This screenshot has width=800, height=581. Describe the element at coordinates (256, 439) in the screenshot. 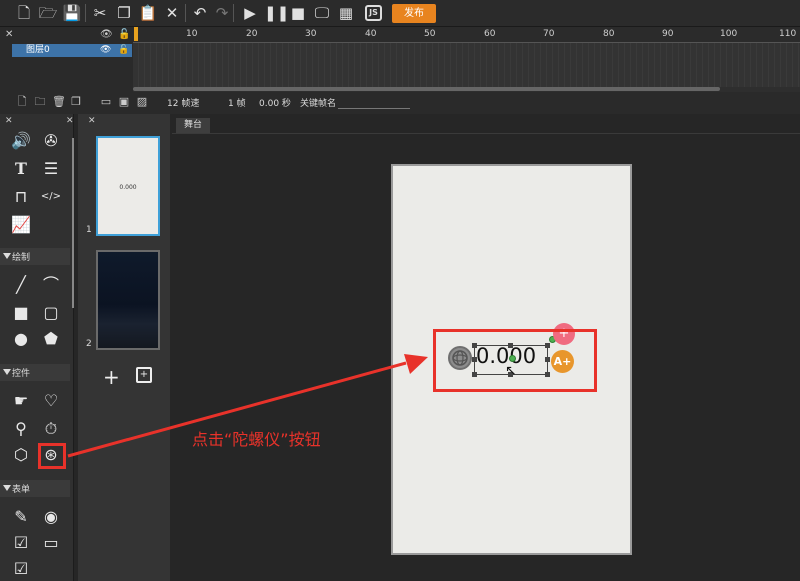

I see `annotation-text: 点击“陀螺仪”按钮` at that location.